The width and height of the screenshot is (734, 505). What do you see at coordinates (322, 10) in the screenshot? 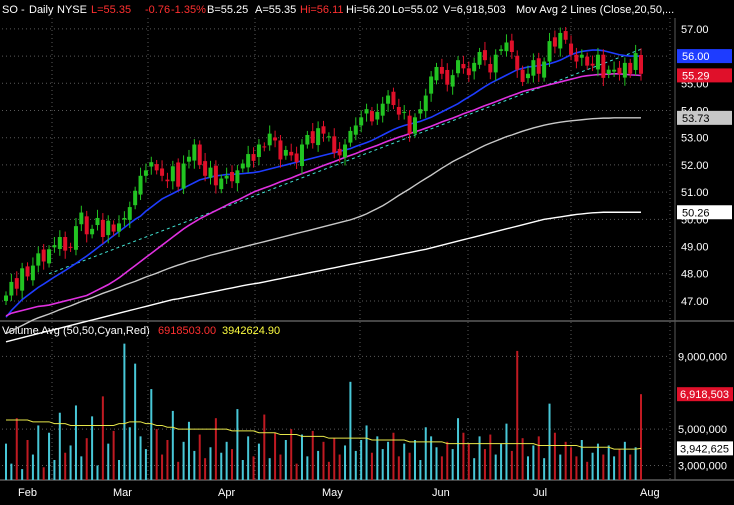
I see `header-high: Hi=56.11` at bounding box center [322, 10].